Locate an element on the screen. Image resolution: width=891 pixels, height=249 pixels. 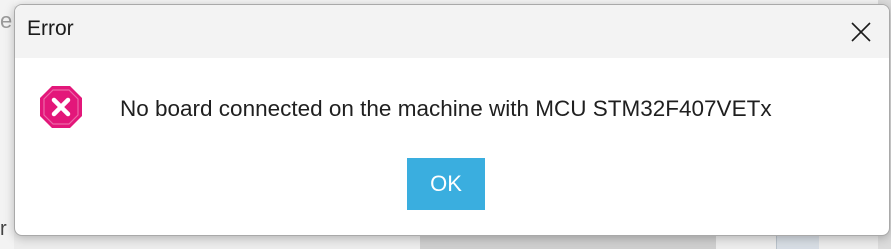
background-left-strip is located at coordinates (7, 124).